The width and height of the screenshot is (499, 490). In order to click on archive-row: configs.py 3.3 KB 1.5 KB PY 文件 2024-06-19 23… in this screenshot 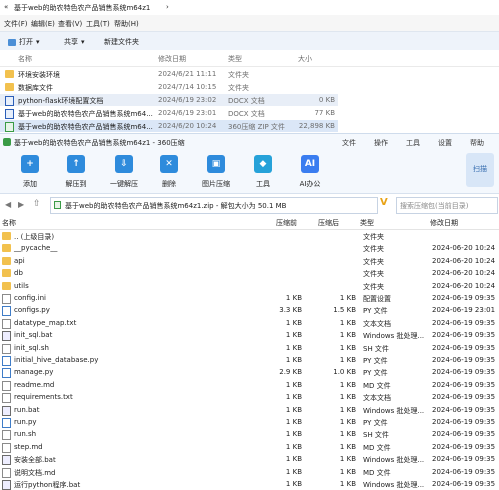, I will do `click(249, 310)`.